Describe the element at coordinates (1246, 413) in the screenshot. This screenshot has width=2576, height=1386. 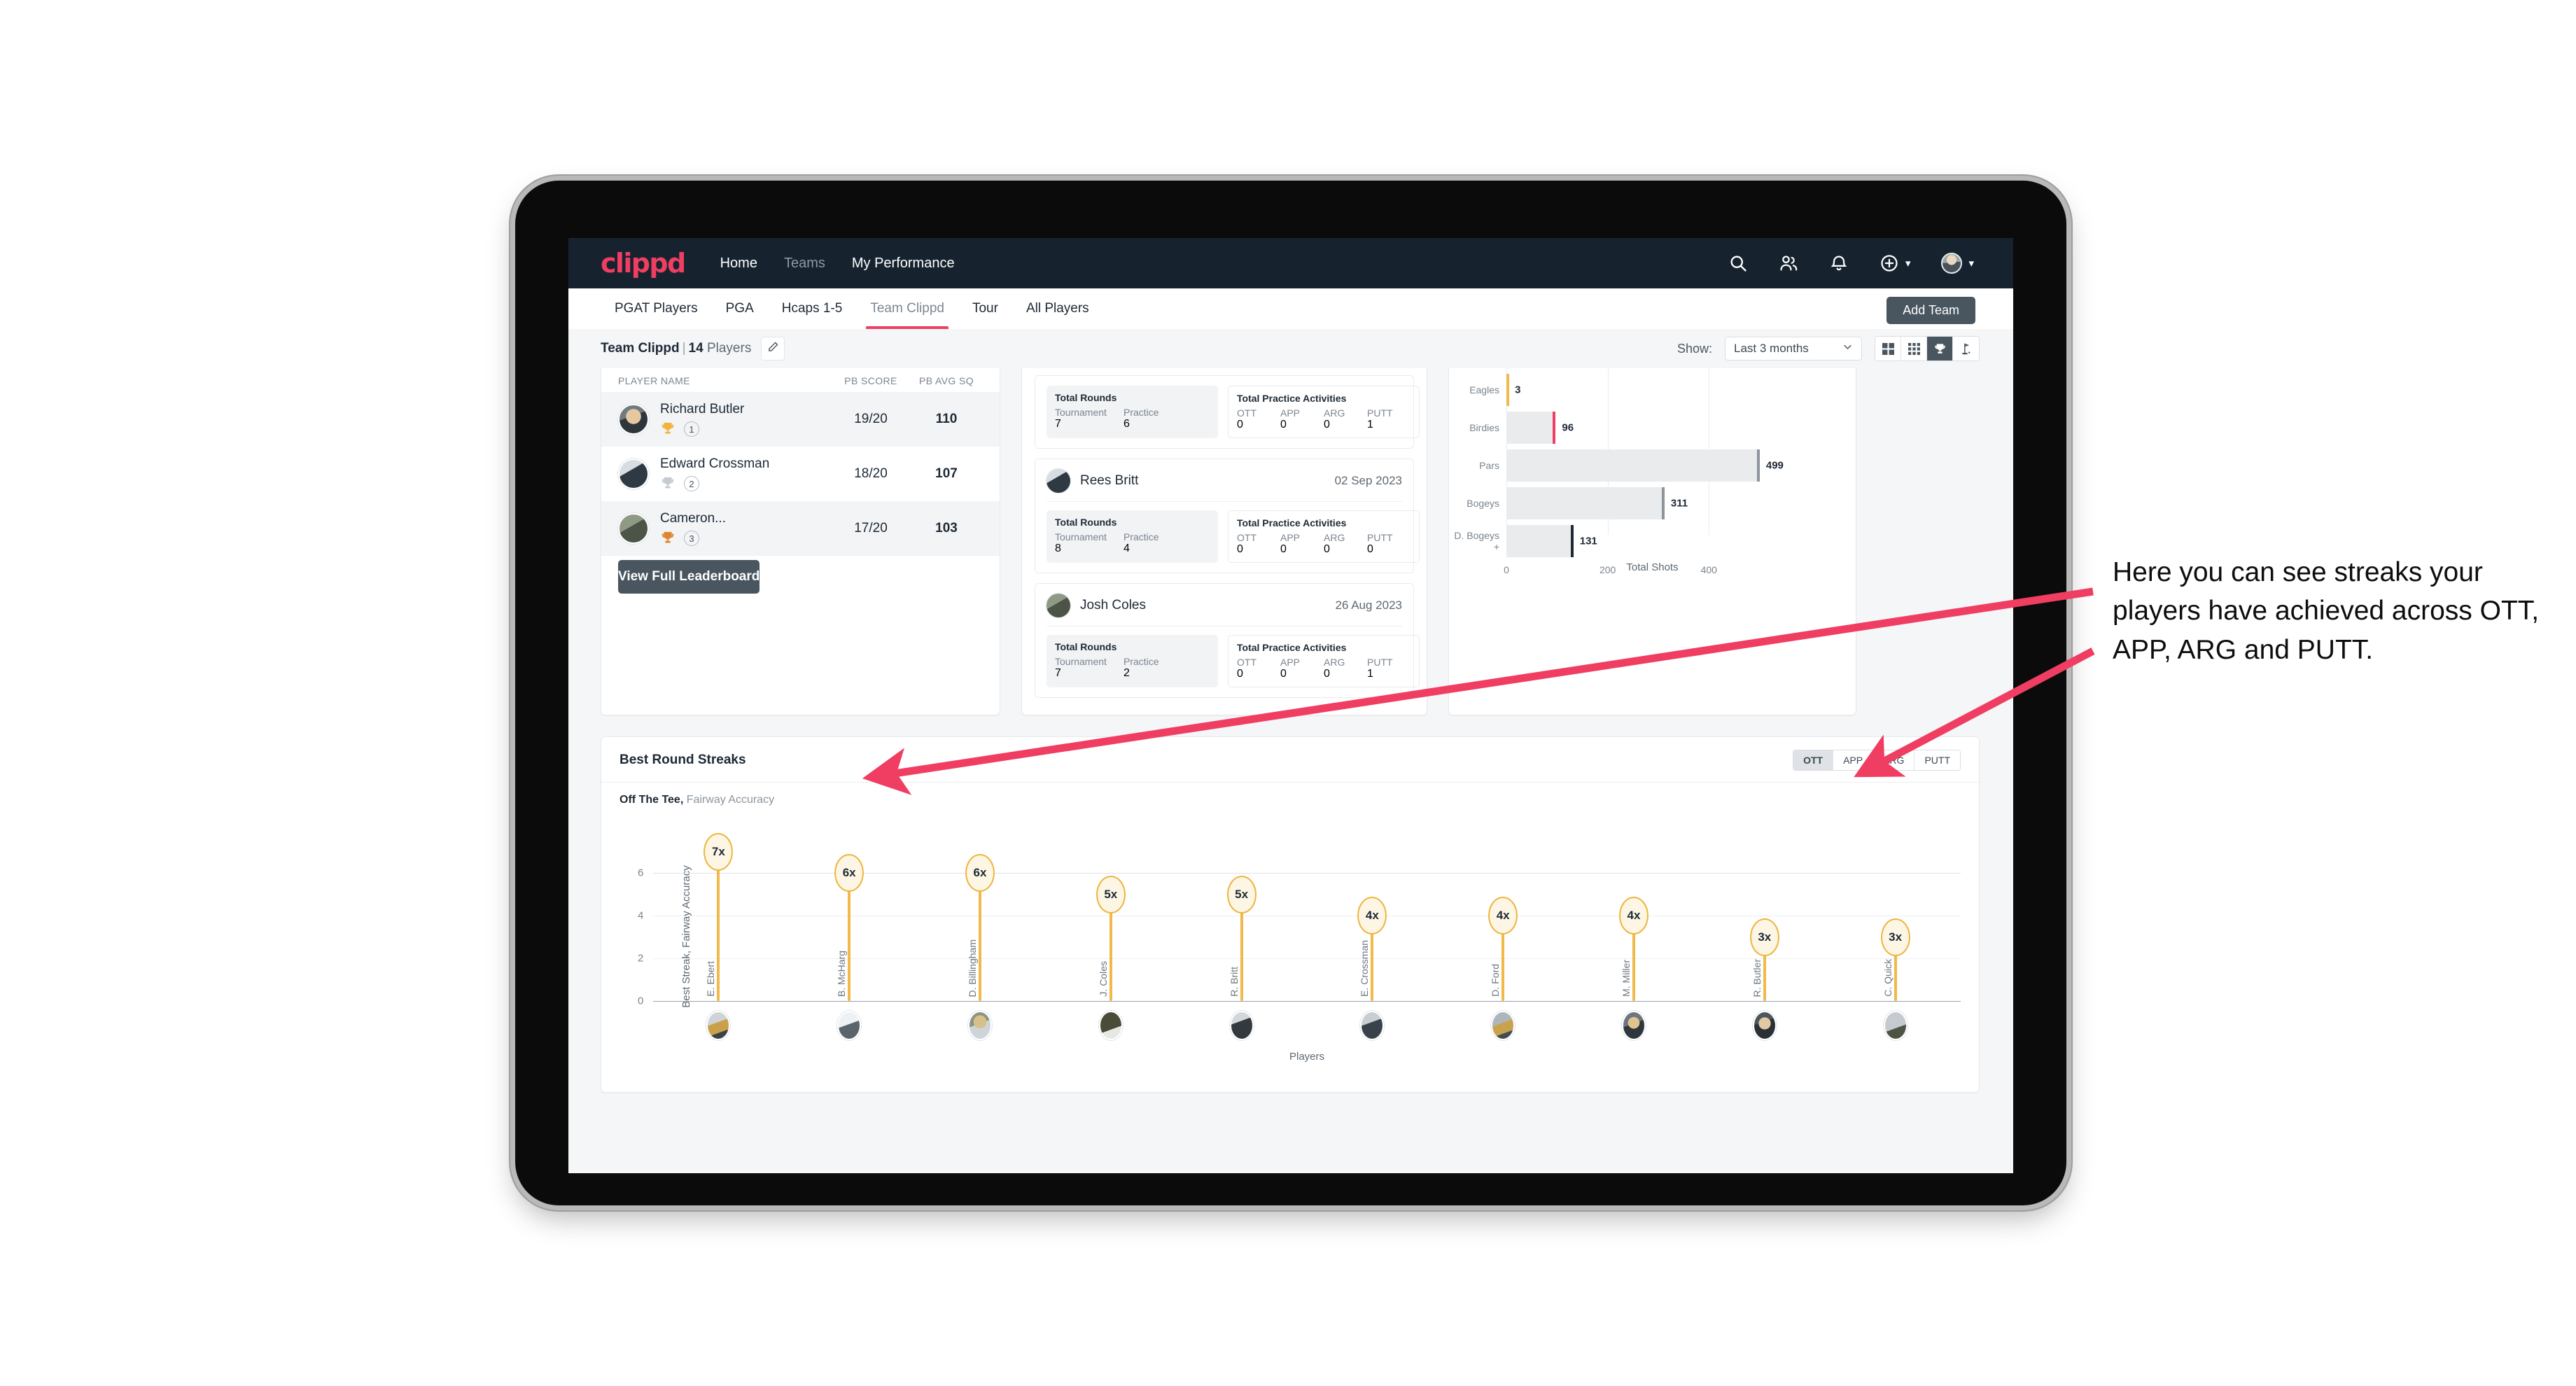
I see `ott-label: OTT` at that location.